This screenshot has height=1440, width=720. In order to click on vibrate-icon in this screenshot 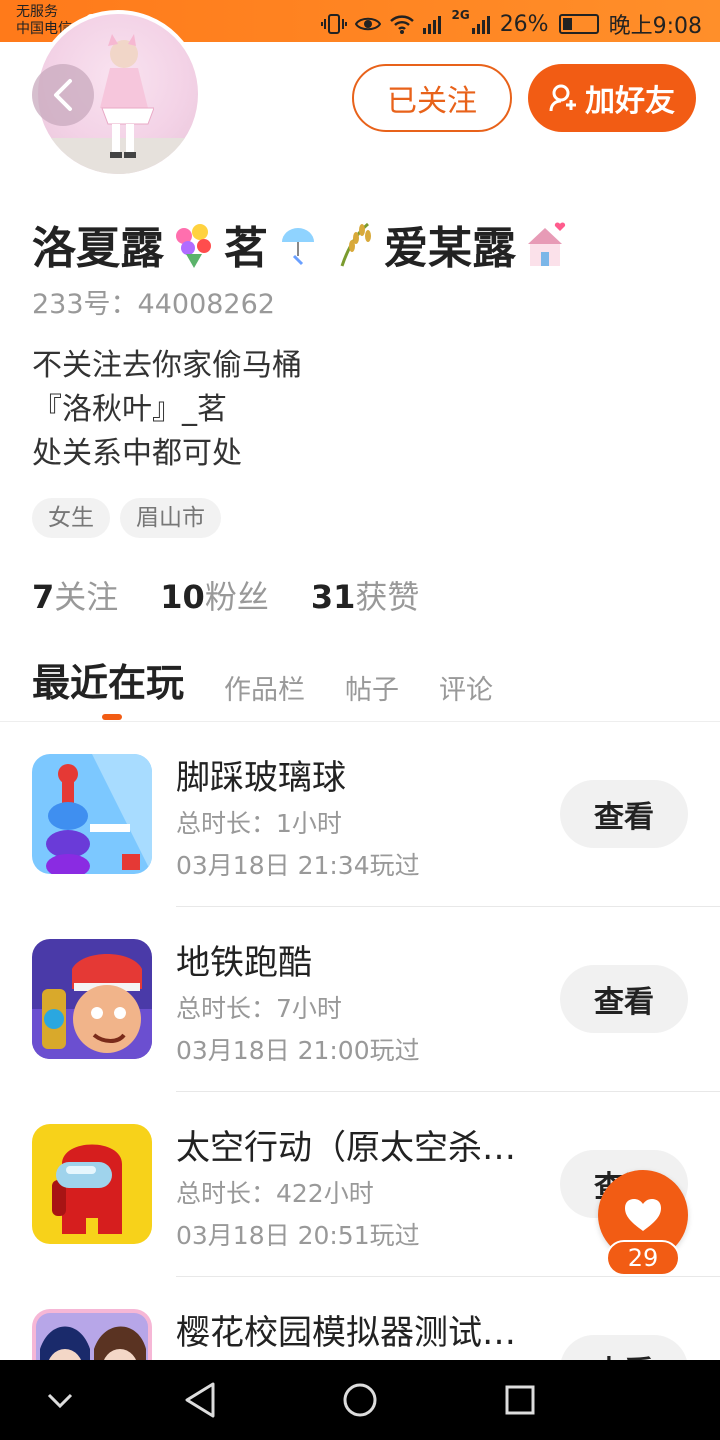, I will do `click(334, 24)`.